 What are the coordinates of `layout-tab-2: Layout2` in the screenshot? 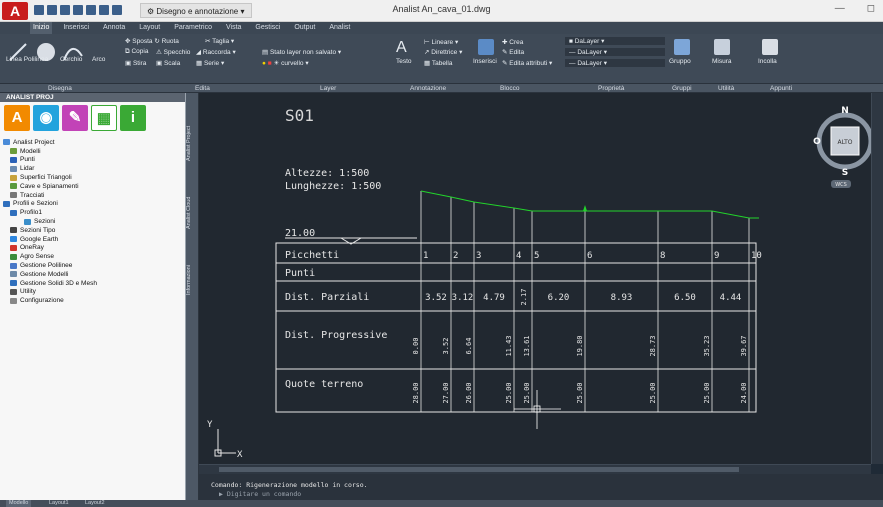 It's located at (95, 503).